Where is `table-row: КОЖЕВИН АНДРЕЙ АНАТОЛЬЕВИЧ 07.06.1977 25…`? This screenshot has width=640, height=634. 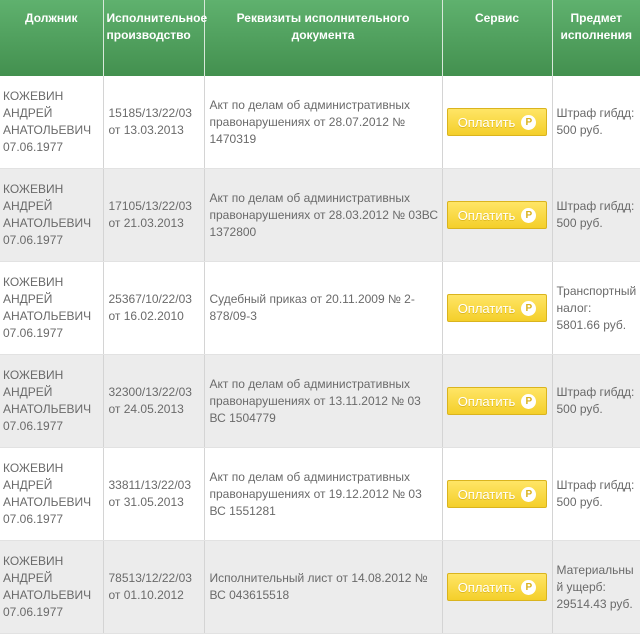
table-row: КОЖЕВИН АНДРЕЙ АНАТОЛЬЕВИЧ 07.06.1977 25… is located at coordinates (320, 308).